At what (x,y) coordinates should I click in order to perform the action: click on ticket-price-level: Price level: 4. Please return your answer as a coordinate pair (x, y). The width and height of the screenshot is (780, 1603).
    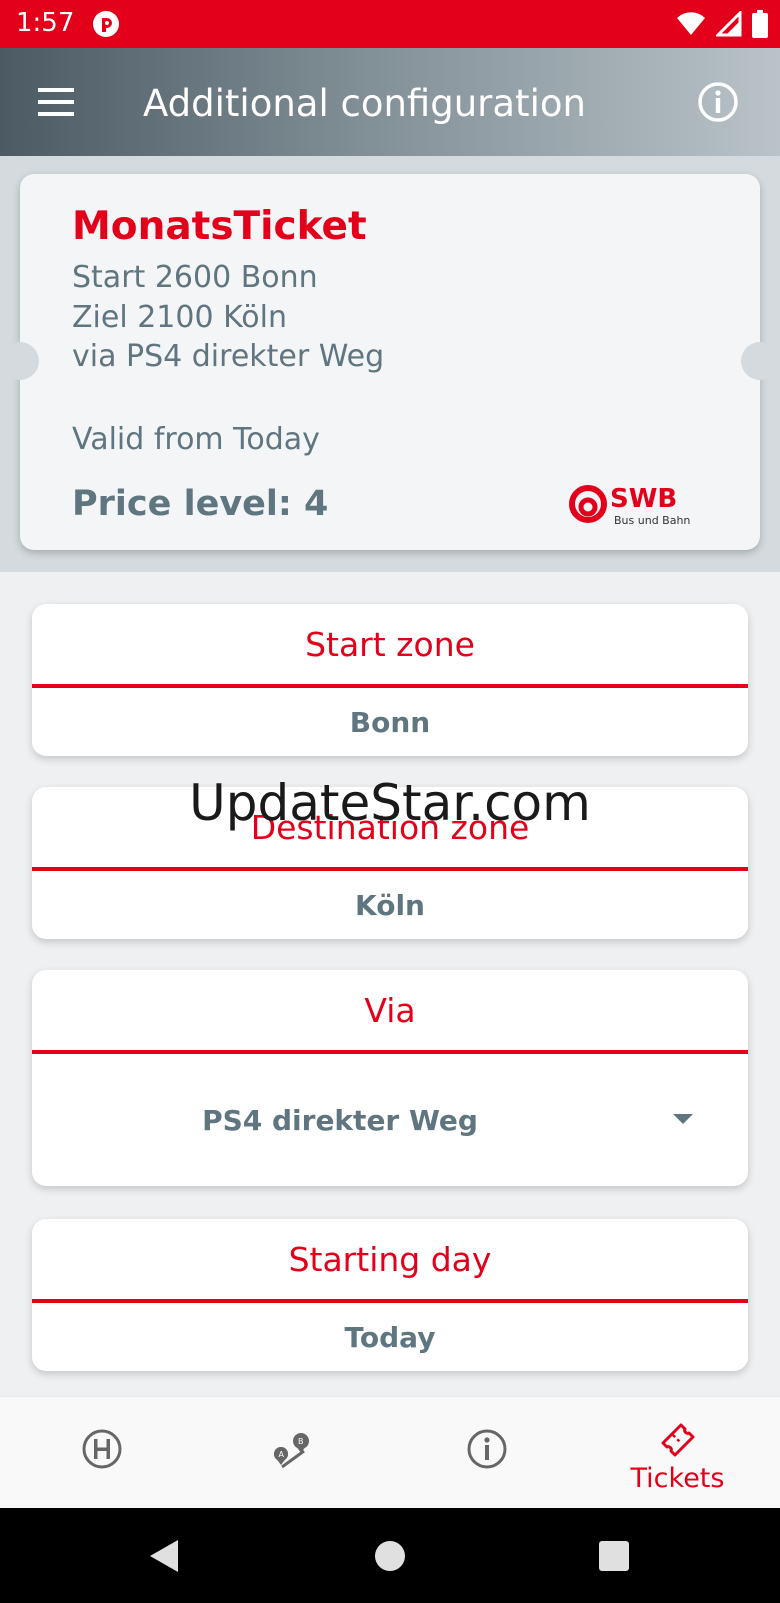
    Looking at the image, I should click on (200, 504).